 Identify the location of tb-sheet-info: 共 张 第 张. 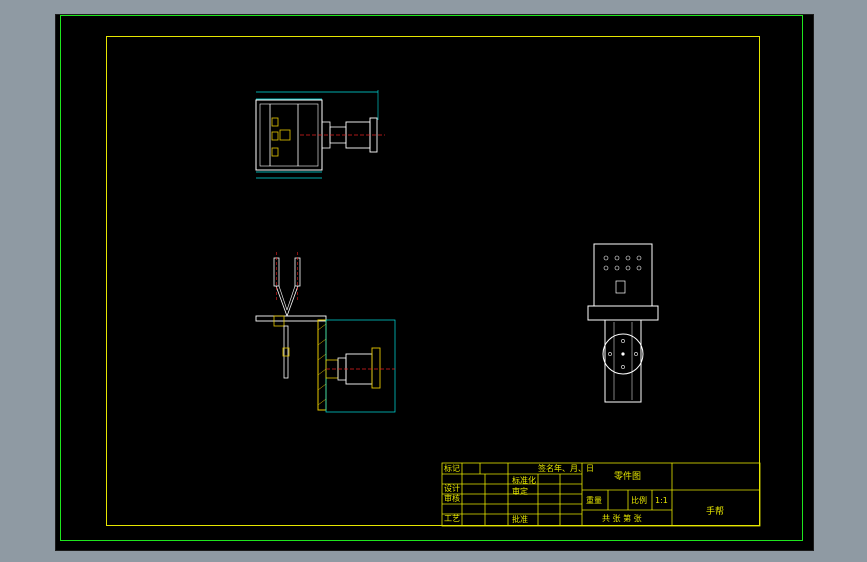
(622, 518).